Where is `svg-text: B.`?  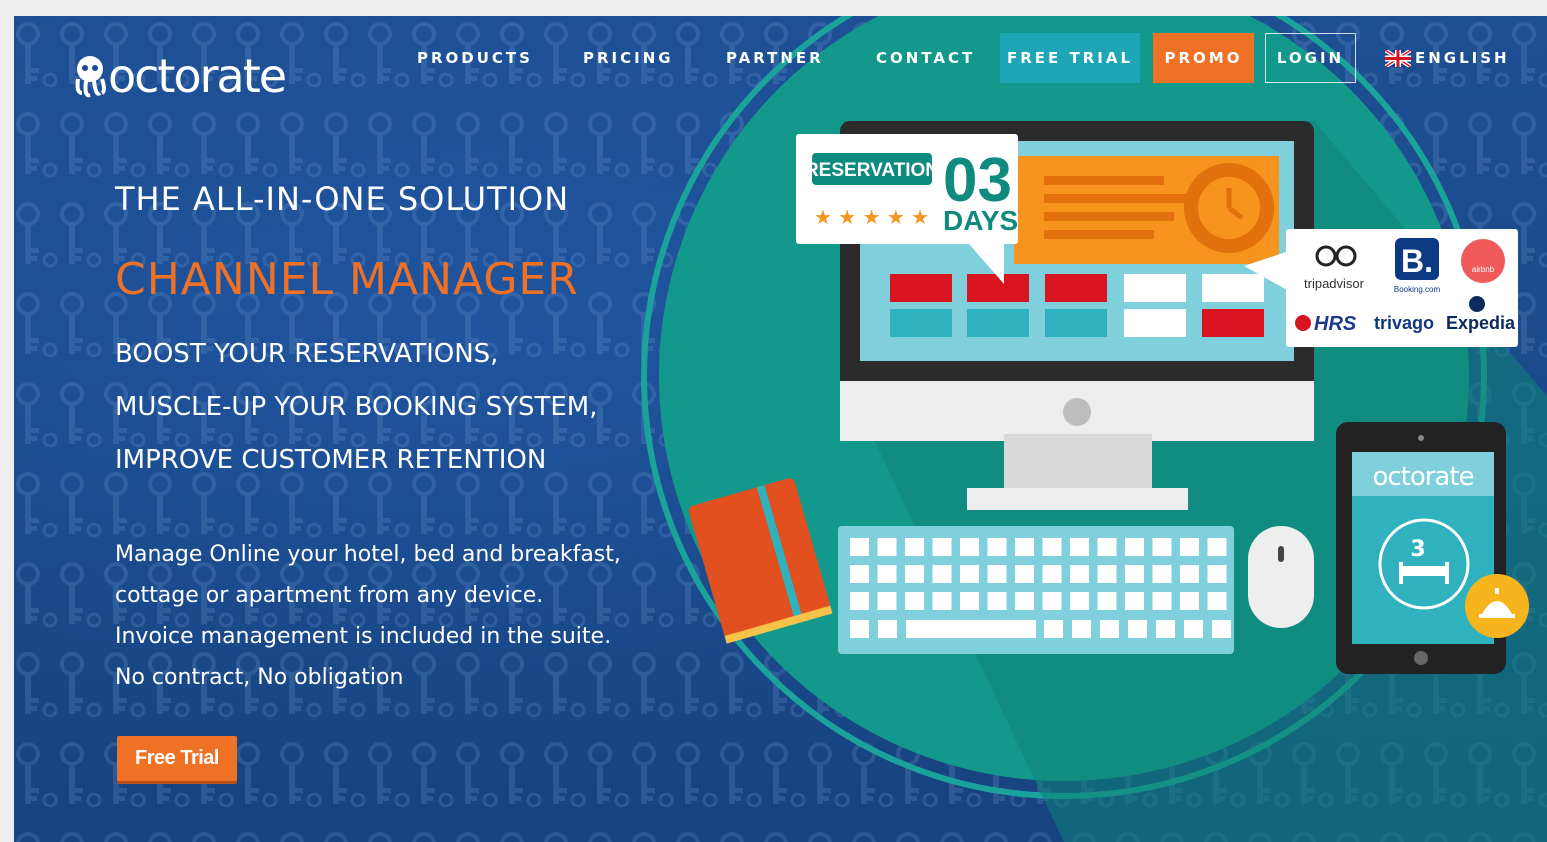 svg-text: B. is located at coordinates (1417, 261).